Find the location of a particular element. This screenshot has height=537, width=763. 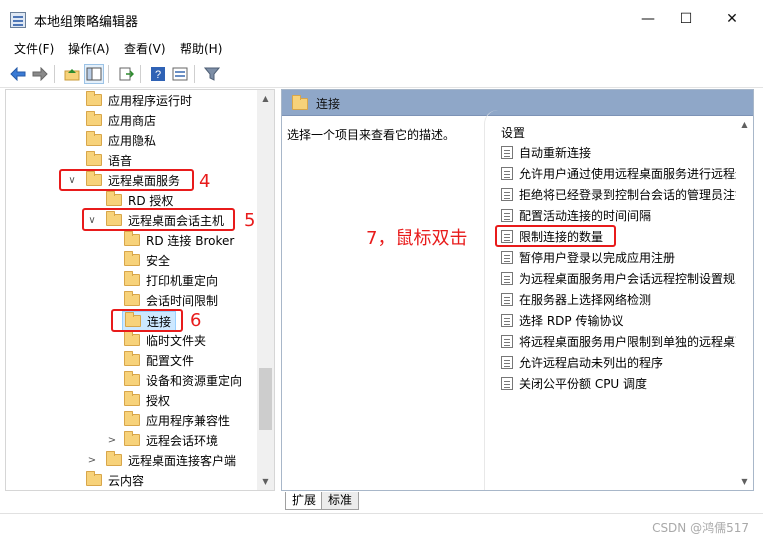

show-hide-tree-icon is located at coordinates (94, 74).